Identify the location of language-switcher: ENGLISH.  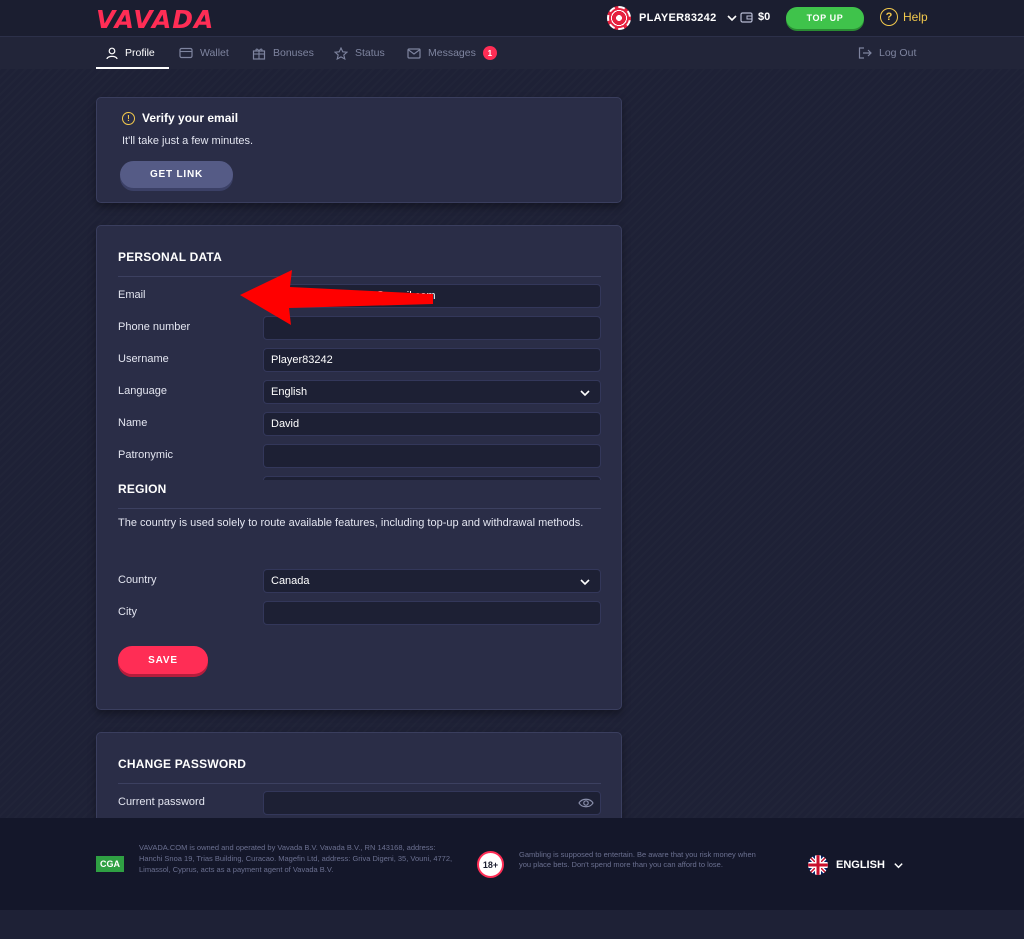
(856, 865).